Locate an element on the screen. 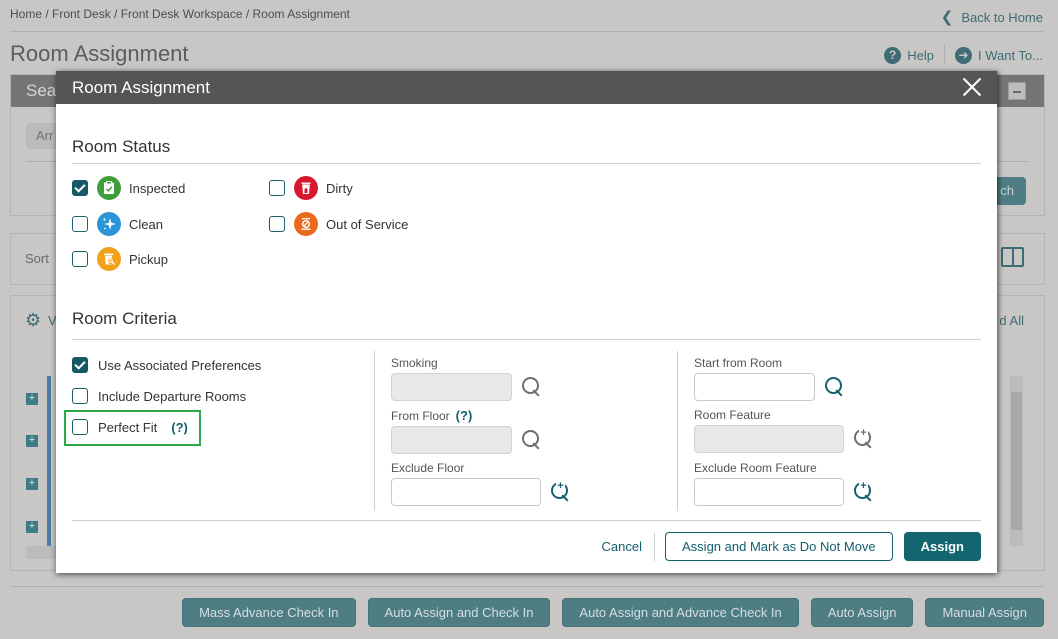 The image size is (1058, 639). room-criteria-heading: Room Criteria is located at coordinates (124, 318).